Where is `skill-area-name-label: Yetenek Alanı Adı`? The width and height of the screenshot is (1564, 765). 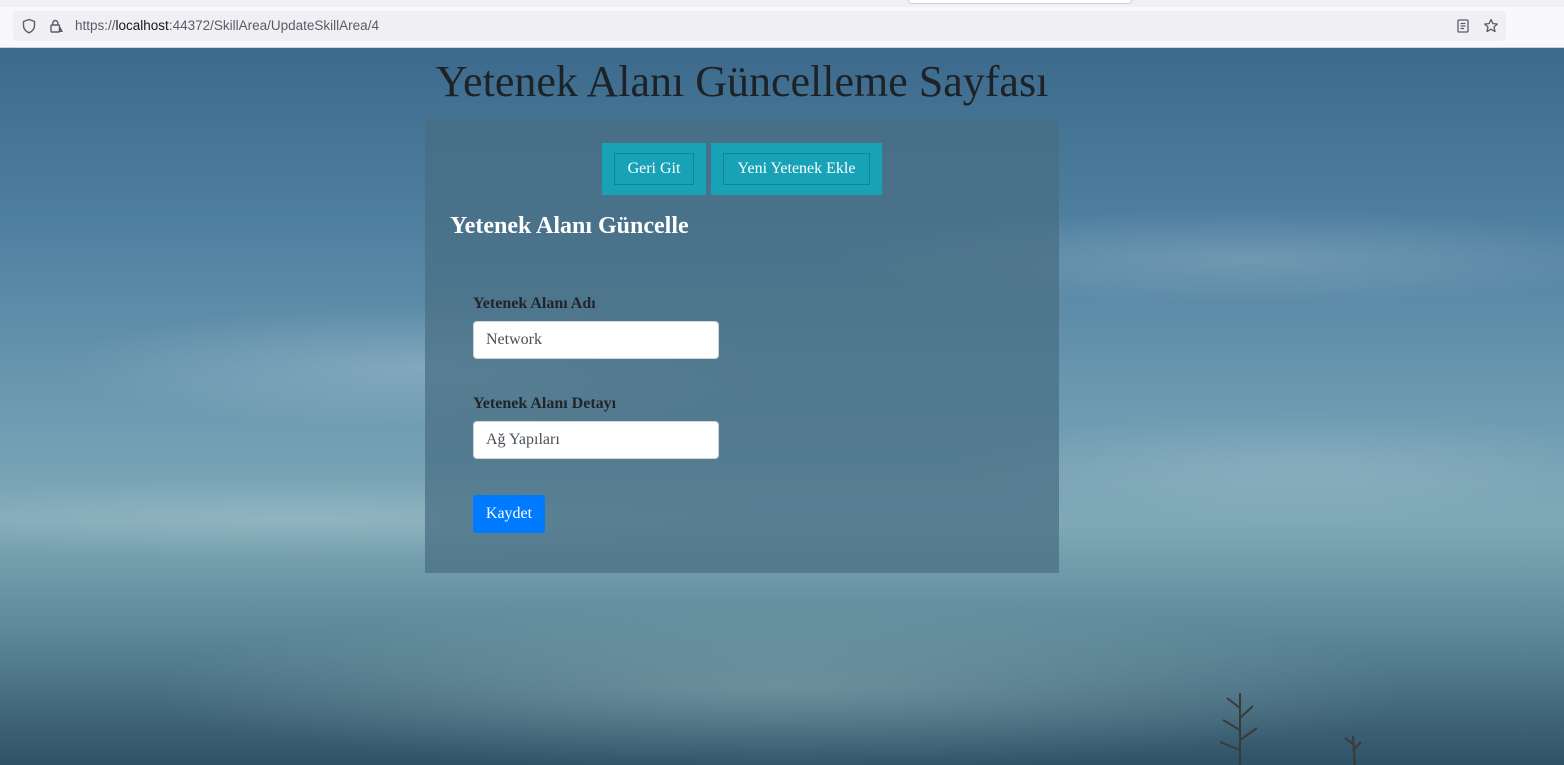 skill-area-name-label: Yetenek Alanı Adı is located at coordinates (534, 303).